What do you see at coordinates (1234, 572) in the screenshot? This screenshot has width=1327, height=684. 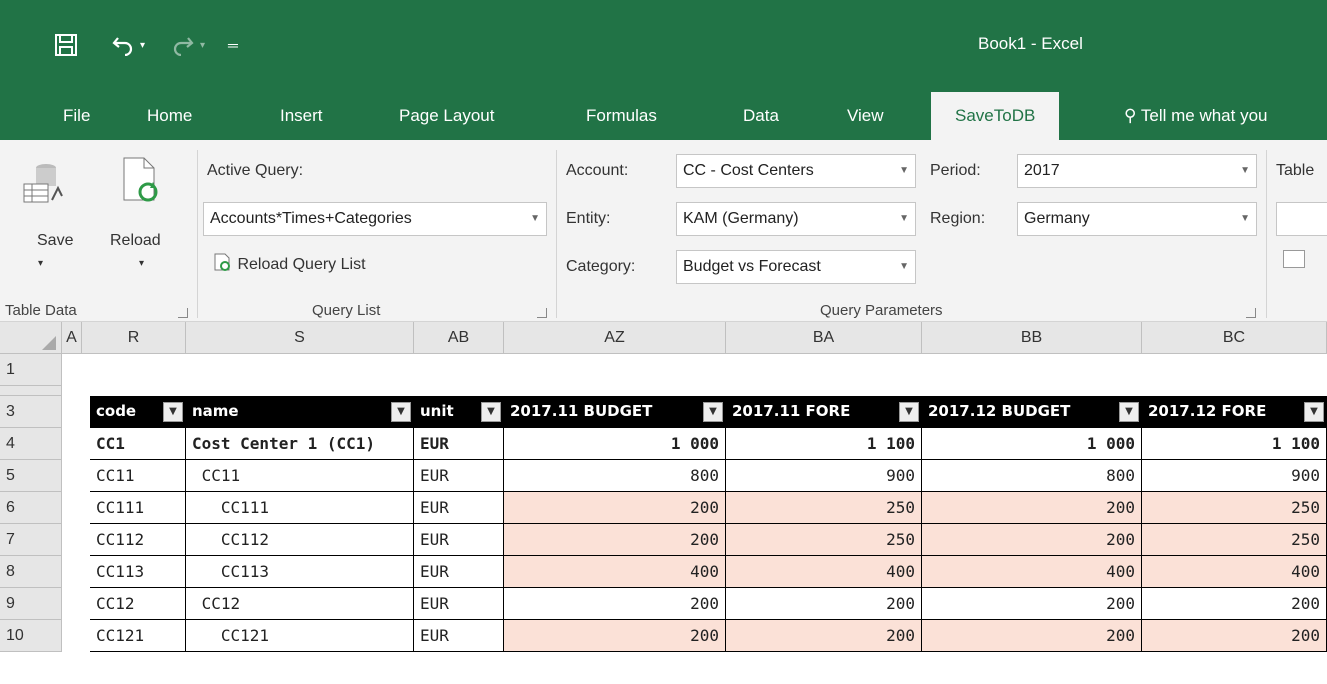 I see `cell-v4: 400` at bounding box center [1234, 572].